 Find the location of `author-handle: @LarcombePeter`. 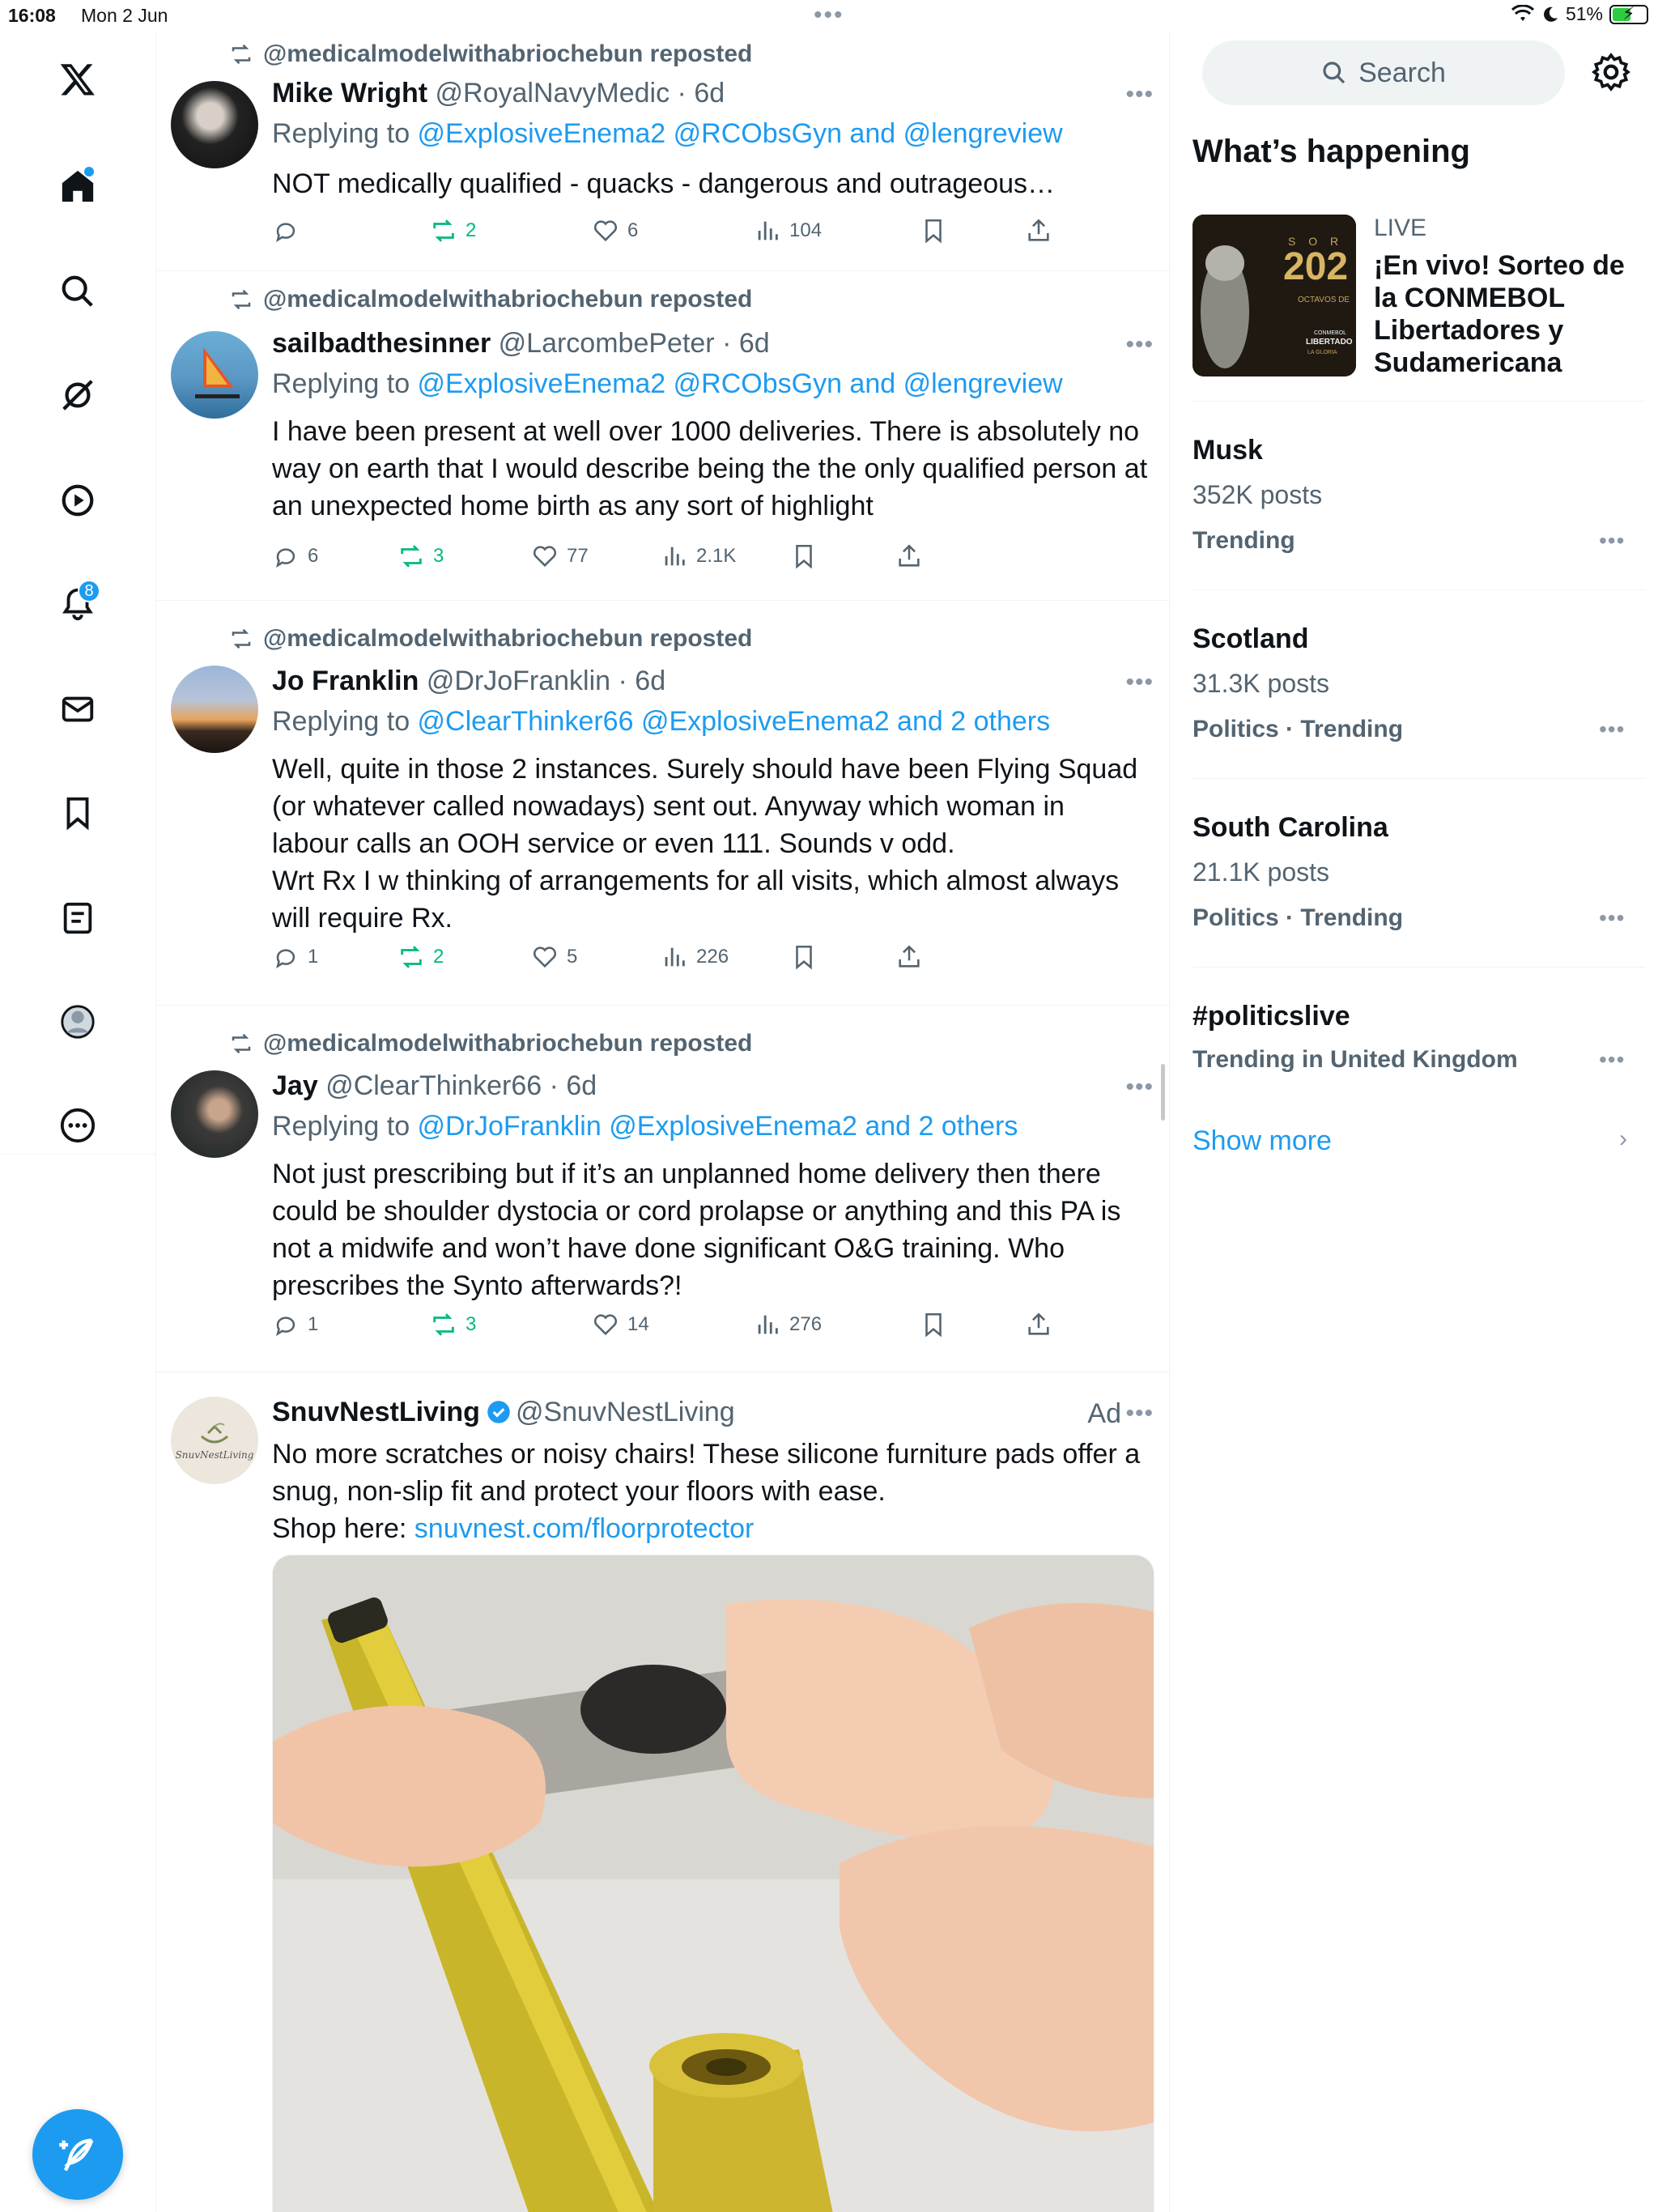

author-handle: @LarcombePeter is located at coordinates (607, 343).